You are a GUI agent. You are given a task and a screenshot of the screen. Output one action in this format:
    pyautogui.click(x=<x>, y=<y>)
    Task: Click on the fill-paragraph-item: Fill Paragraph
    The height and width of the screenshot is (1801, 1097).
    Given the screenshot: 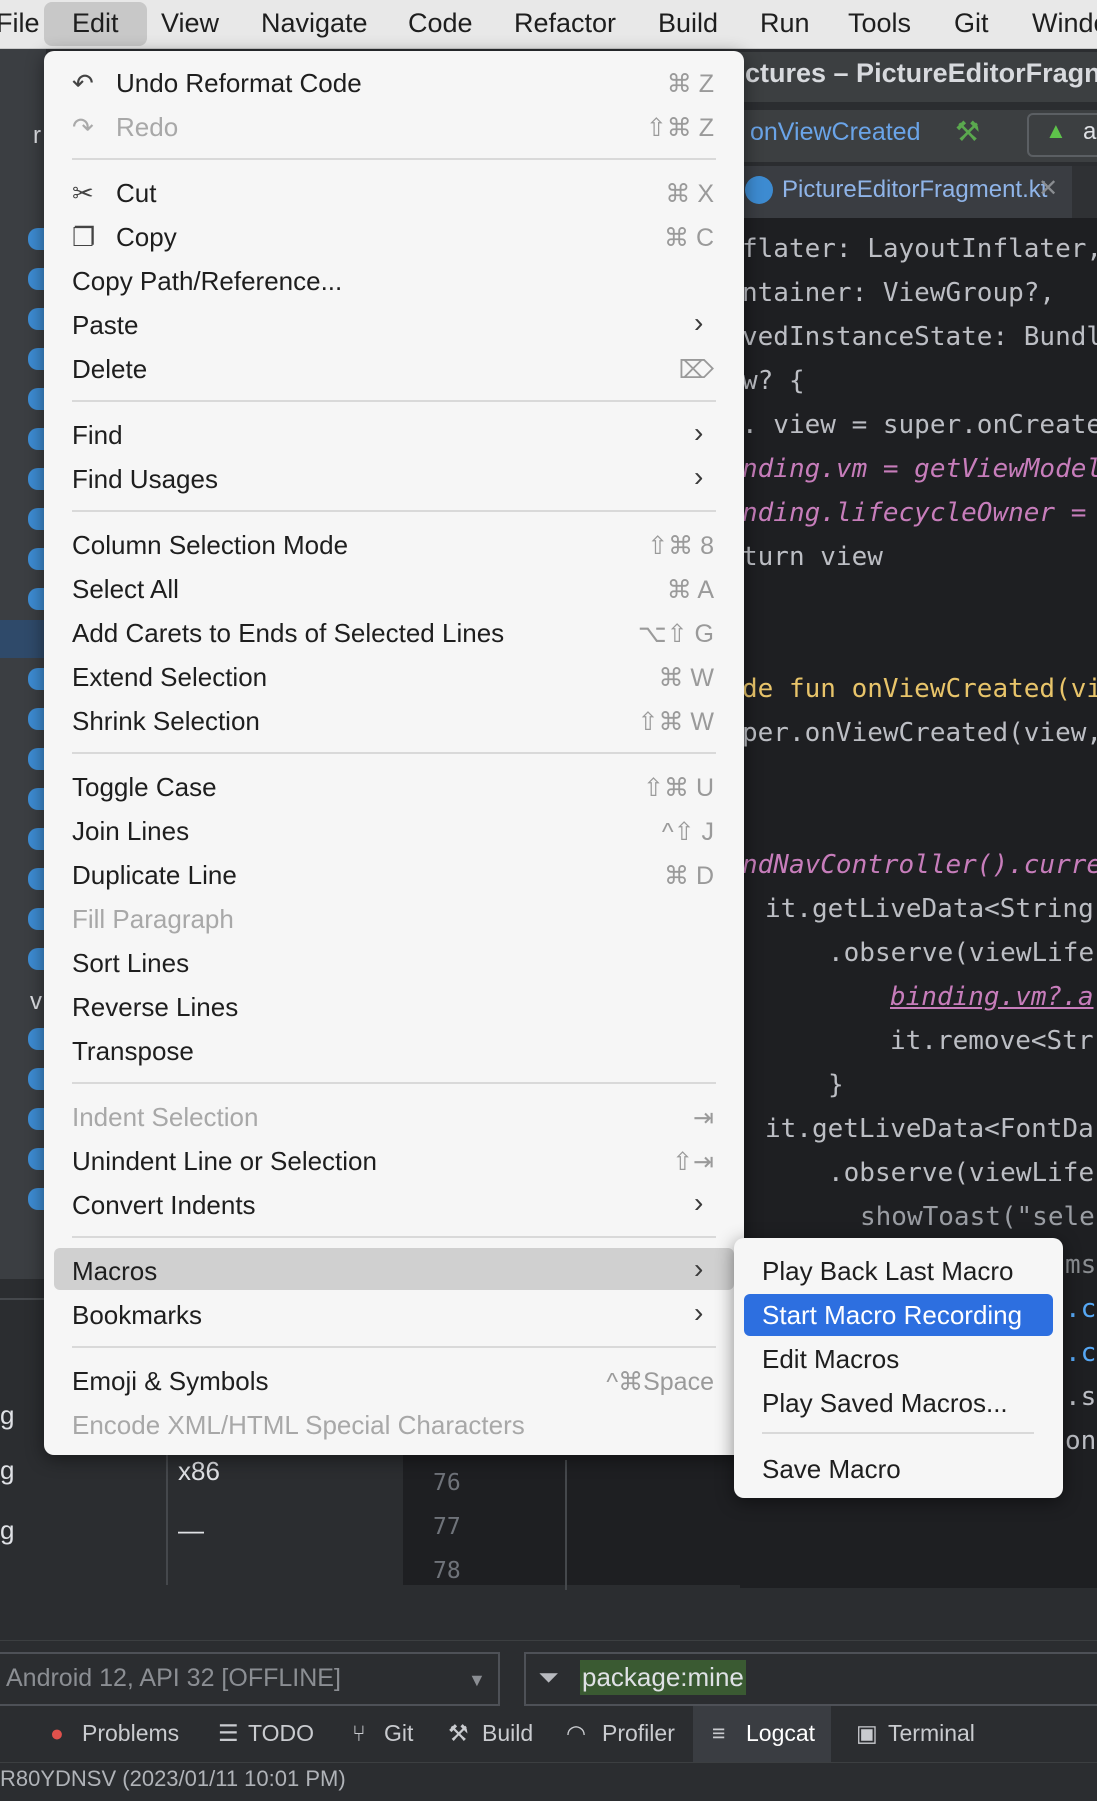 What is the action you would take?
    pyautogui.click(x=153, y=919)
    